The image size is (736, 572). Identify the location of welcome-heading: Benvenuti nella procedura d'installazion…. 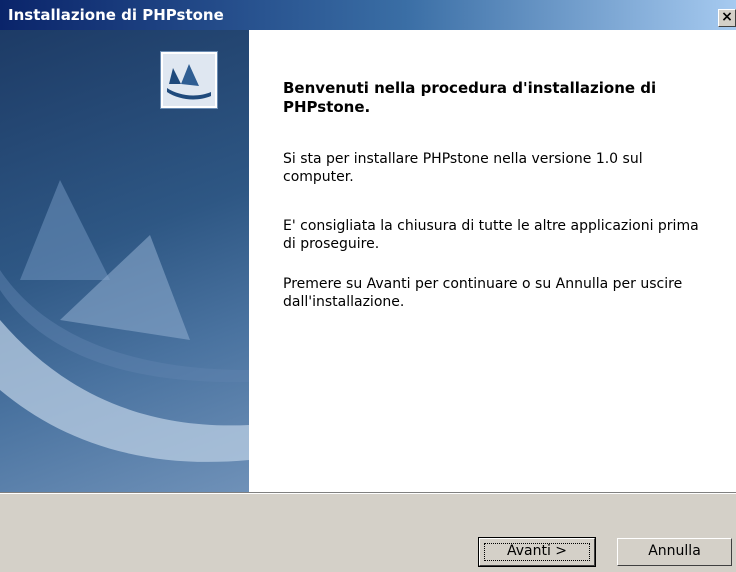
(470, 97).